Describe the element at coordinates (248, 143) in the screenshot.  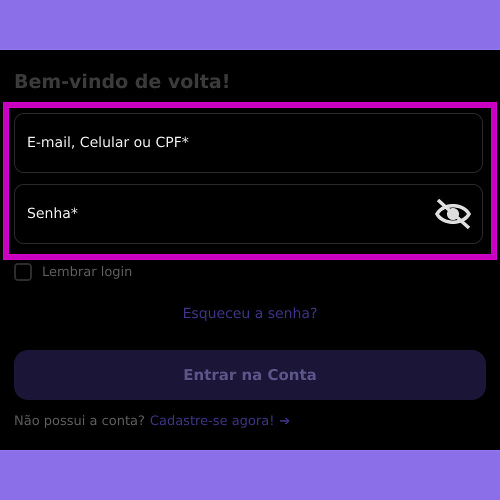
I see `login-field: E-mail, Celular ou CPF*` at that location.